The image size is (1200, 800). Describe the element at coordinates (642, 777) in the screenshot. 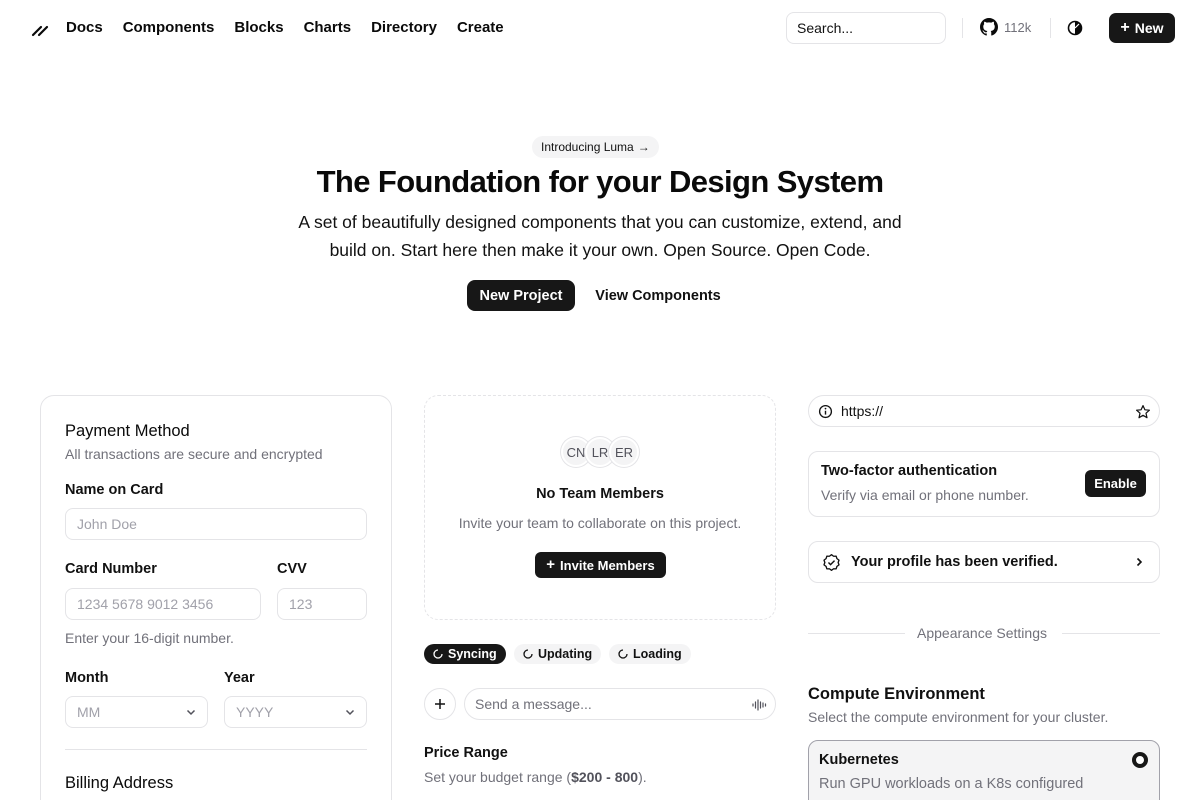

I see `price-range-suffix: ).` at that location.